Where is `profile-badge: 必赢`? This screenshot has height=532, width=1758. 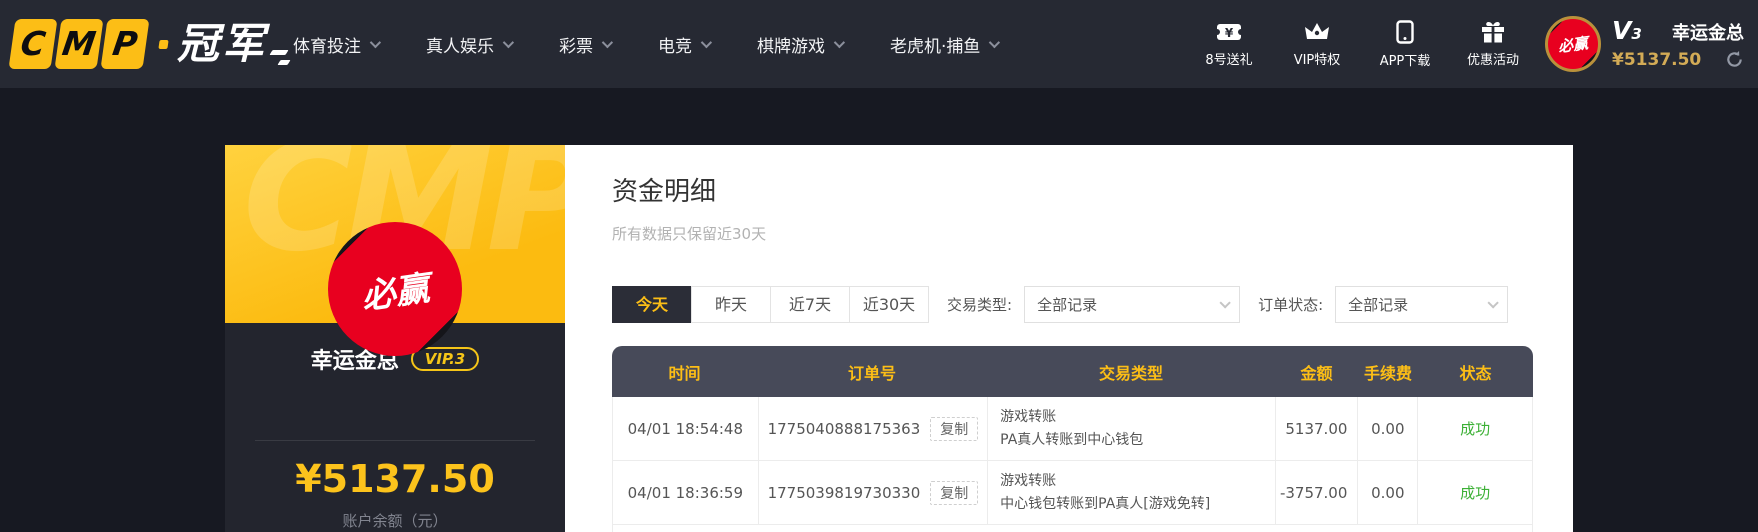
profile-badge: 必赢 is located at coordinates (395, 289).